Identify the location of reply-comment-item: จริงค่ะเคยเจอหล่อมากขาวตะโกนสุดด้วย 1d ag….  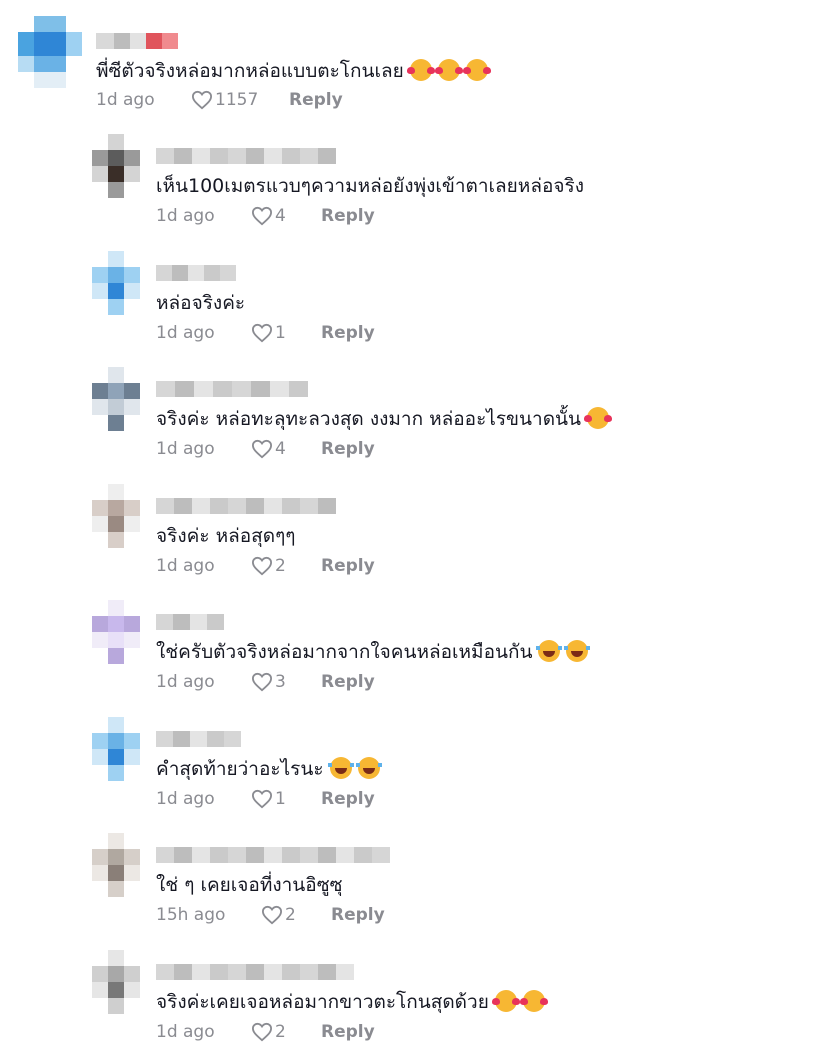
(410, 1004).